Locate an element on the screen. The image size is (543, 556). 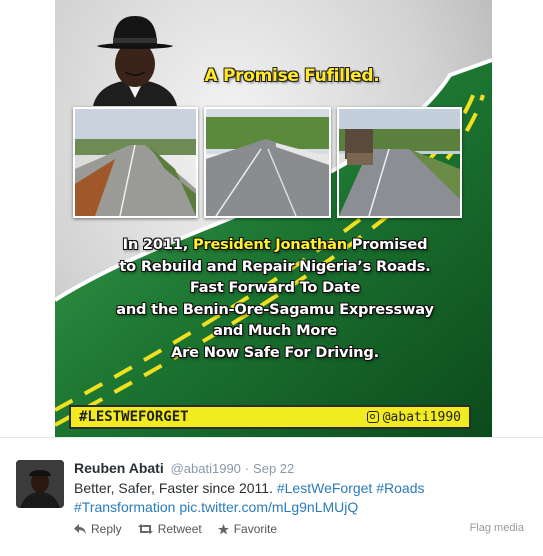
poster-line-3: Fast Forward To Date is located at coordinates (275, 287).